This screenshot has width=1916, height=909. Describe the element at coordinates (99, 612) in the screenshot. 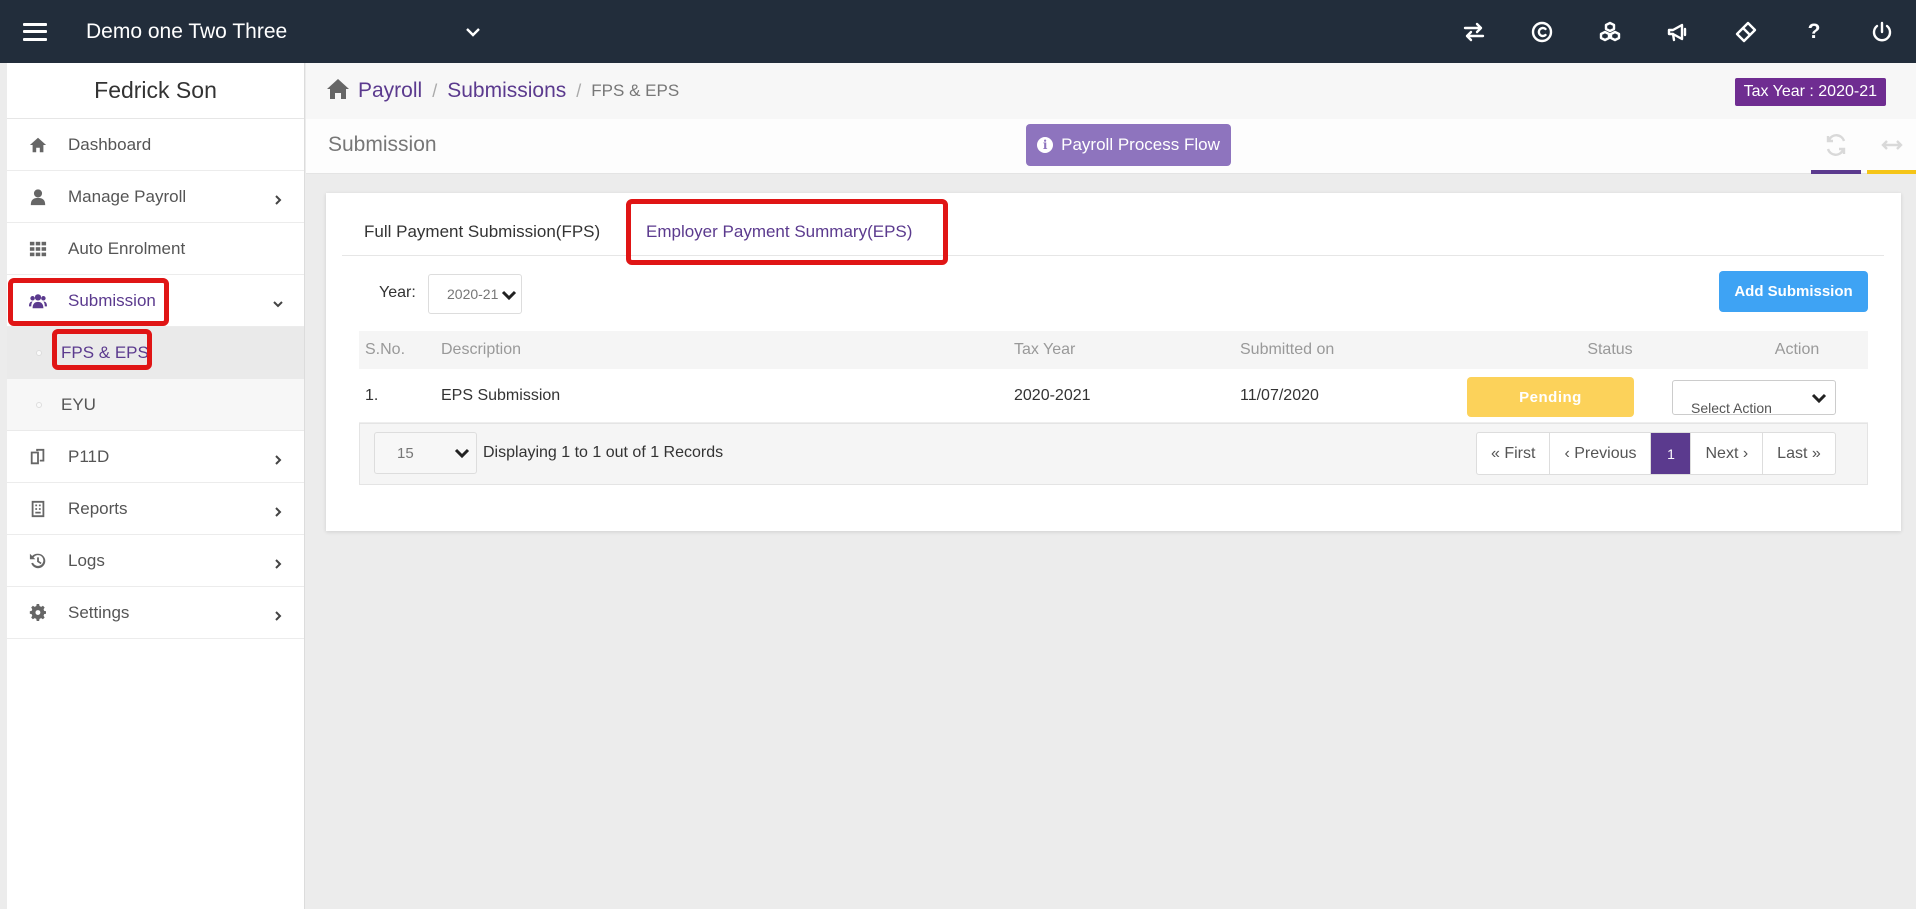

I see `sidebar-item-label: Settings` at that location.